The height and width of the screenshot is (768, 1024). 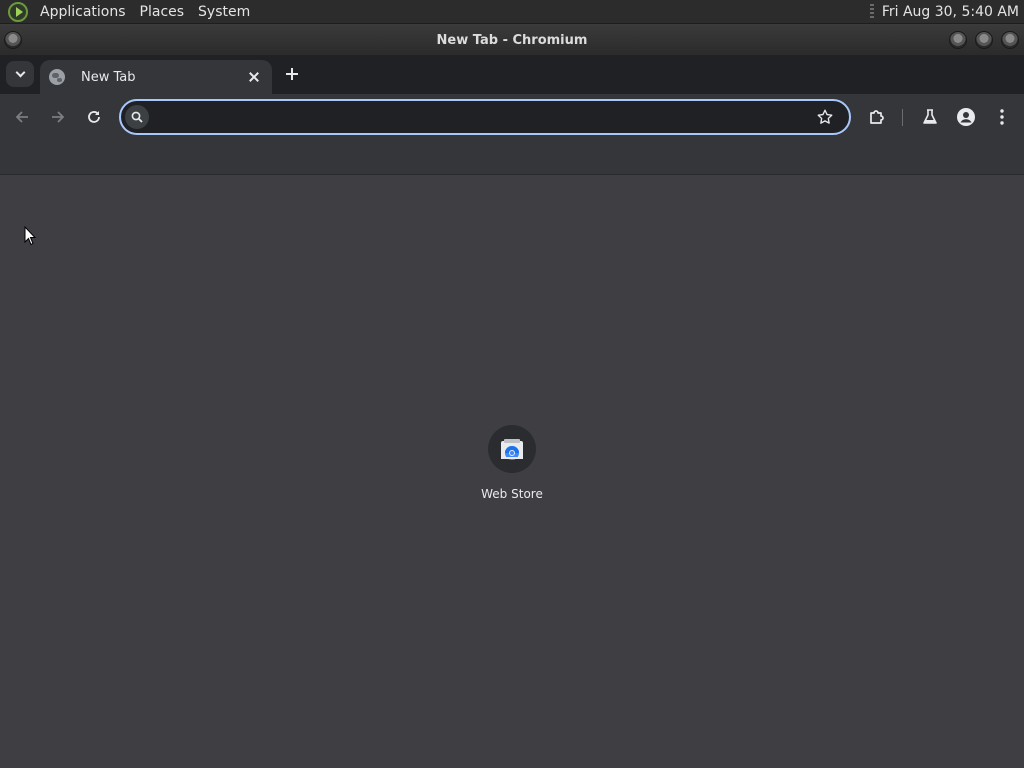 I want to click on arrow-left-icon, so click(x=21, y=117).